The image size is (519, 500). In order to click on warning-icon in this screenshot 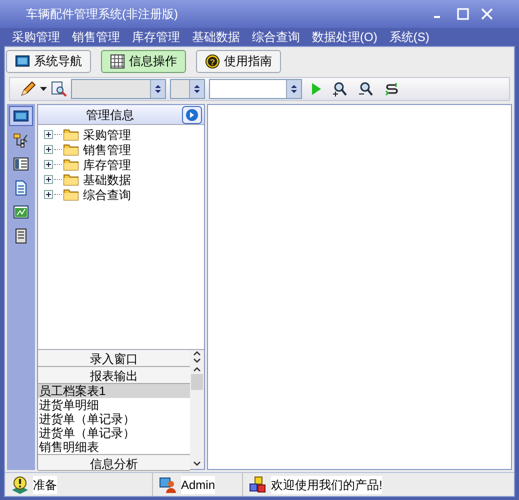, I will do `click(20, 485)`.